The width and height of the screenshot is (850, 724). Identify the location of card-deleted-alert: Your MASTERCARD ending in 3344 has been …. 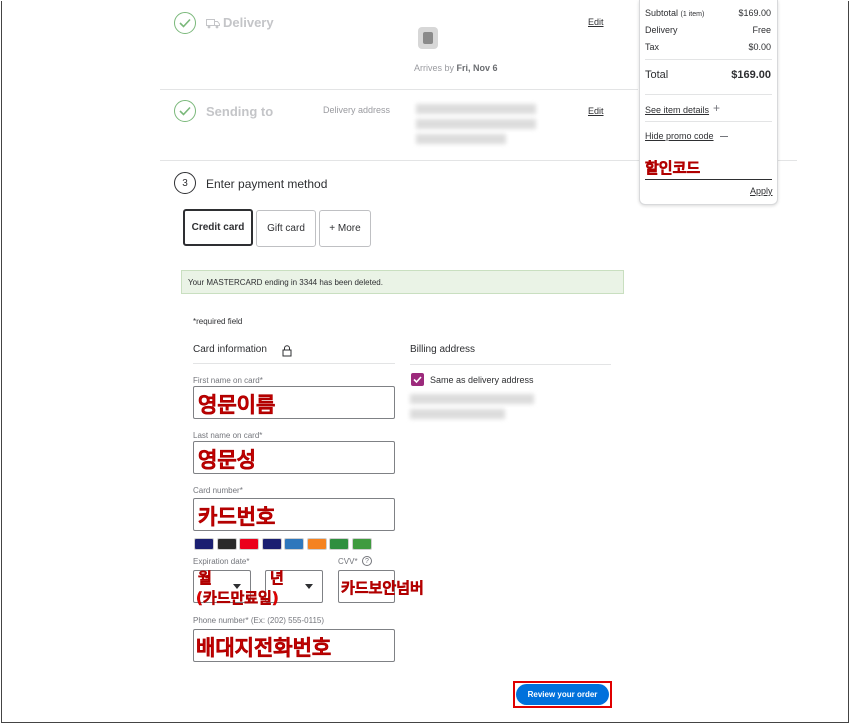
(402, 282).